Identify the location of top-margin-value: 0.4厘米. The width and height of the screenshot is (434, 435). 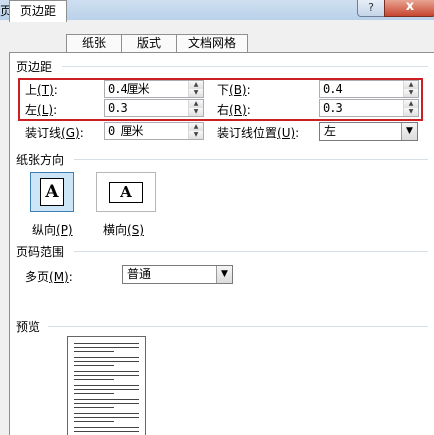
(129, 89).